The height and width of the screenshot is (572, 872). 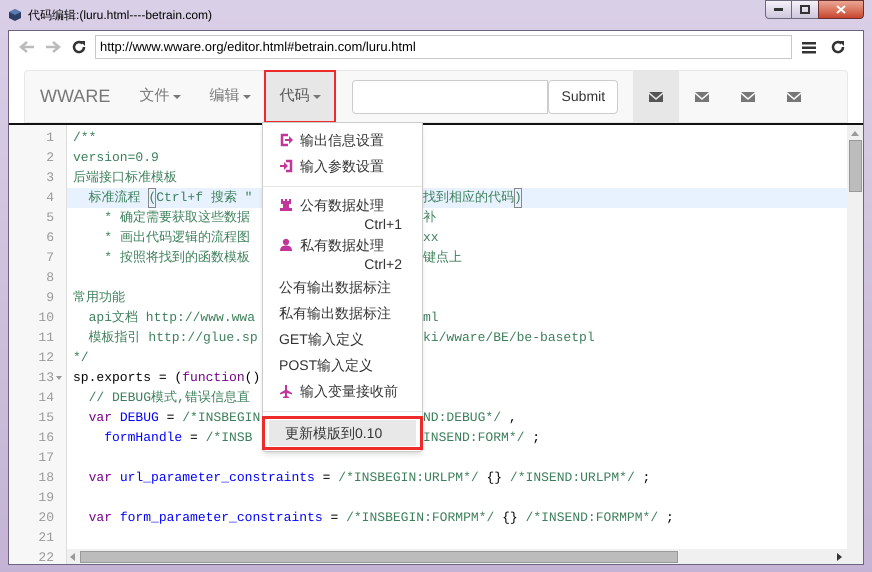 I want to click on minimize-icon, so click(x=778, y=9).